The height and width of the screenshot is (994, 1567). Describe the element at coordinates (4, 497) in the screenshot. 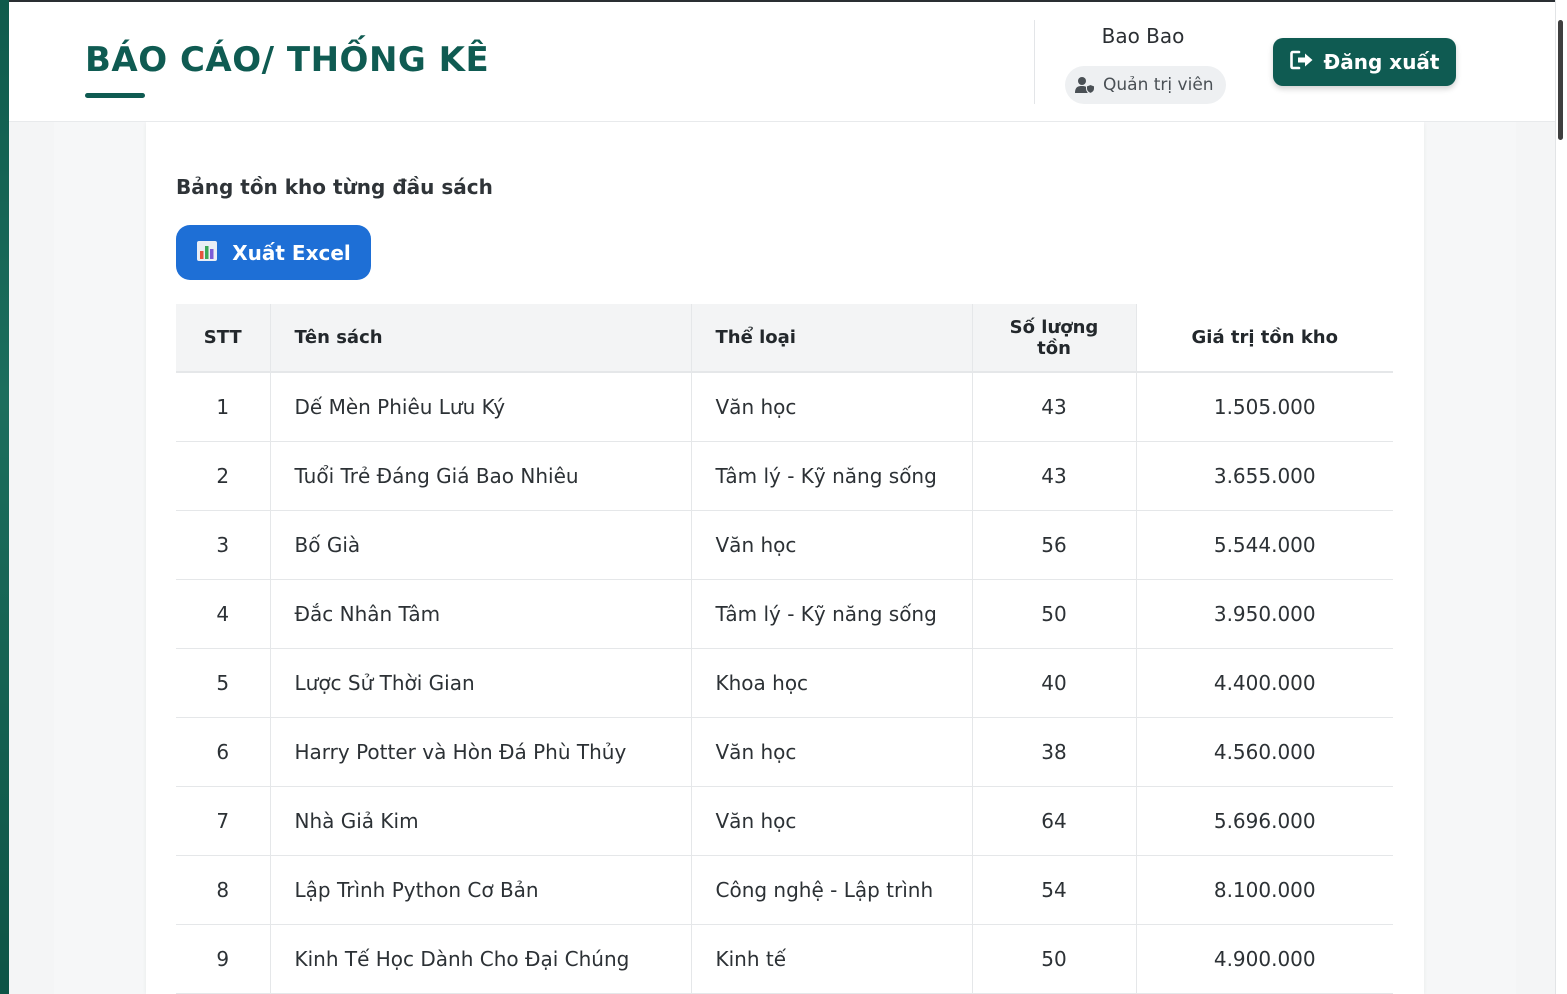

I see `left-window-edge` at that location.